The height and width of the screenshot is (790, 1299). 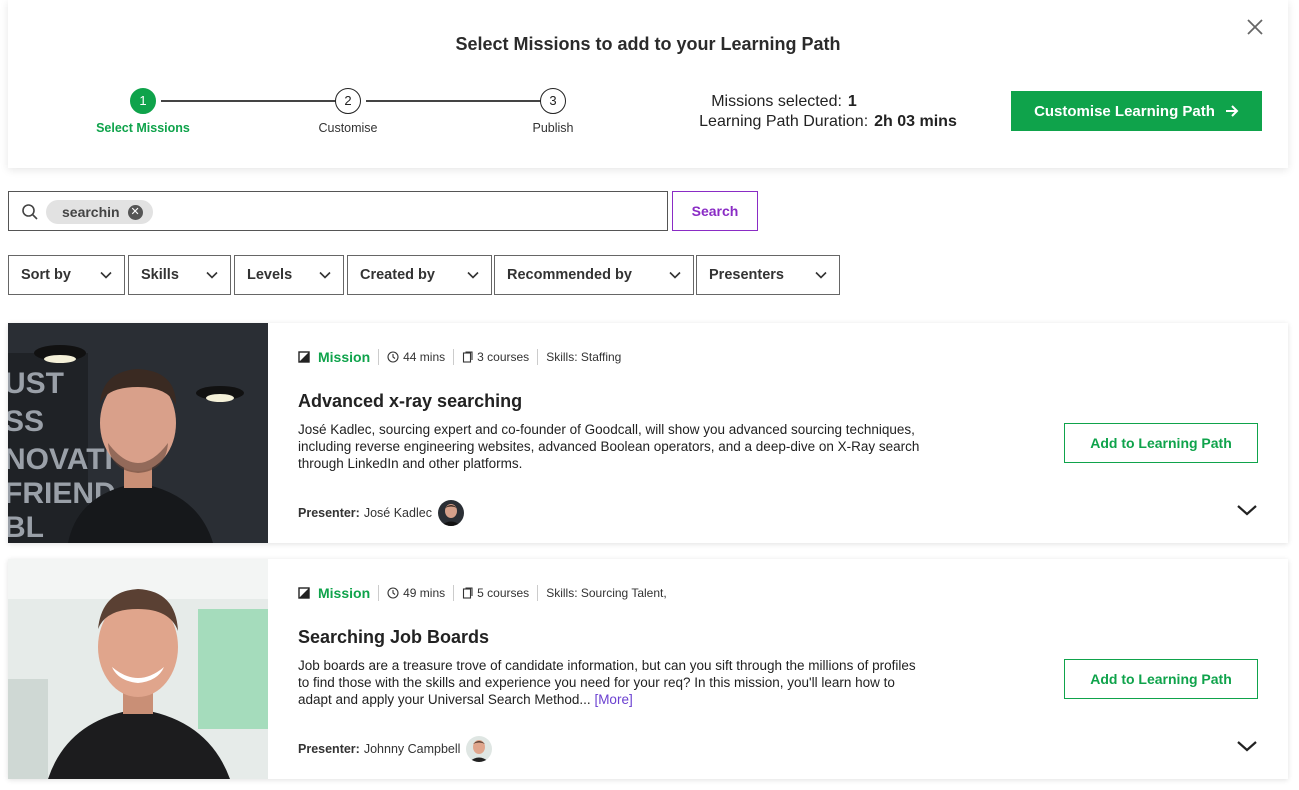 What do you see at coordinates (410, 401) in the screenshot?
I see `mission-title: Advanced x-ray searching` at bounding box center [410, 401].